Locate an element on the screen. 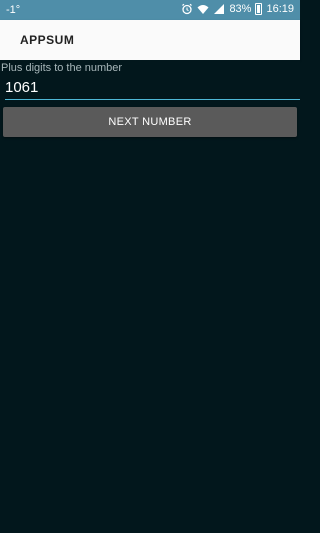 The image size is (320, 533). number-input is located at coordinates (152, 88).